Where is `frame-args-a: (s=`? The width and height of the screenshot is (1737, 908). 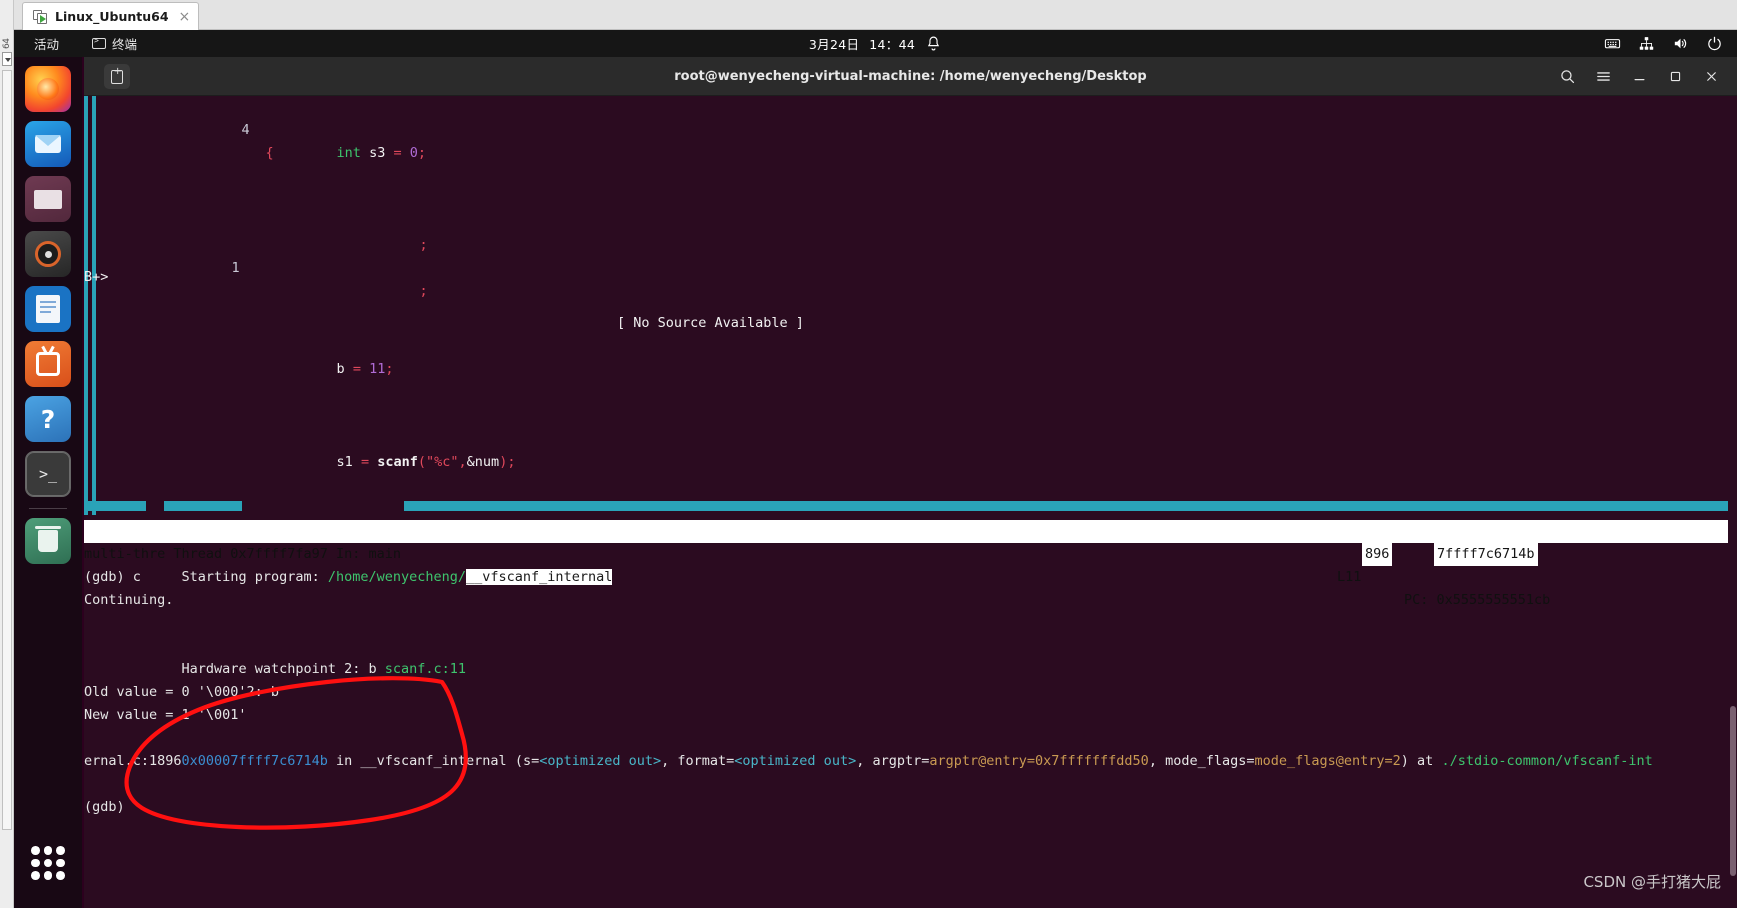 frame-args-a: (s= is located at coordinates (523, 761).